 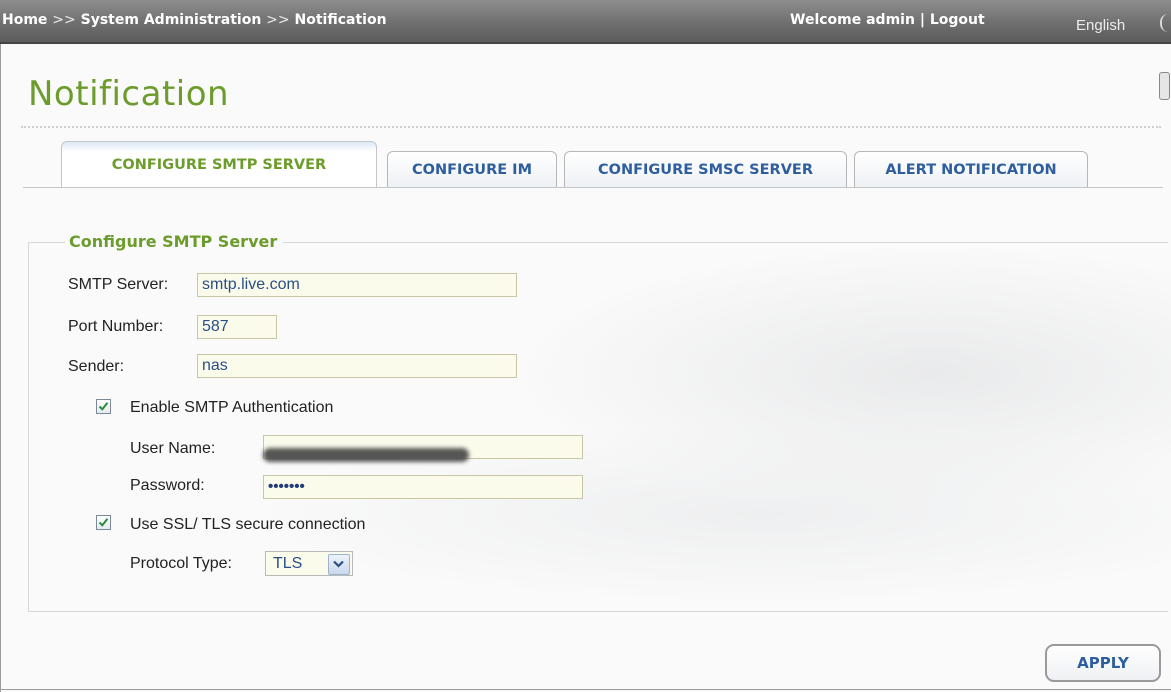 What do you see at coordinates (591, 127) in the screenshot?
I see `title-divider` at bounding box center [591, 127].